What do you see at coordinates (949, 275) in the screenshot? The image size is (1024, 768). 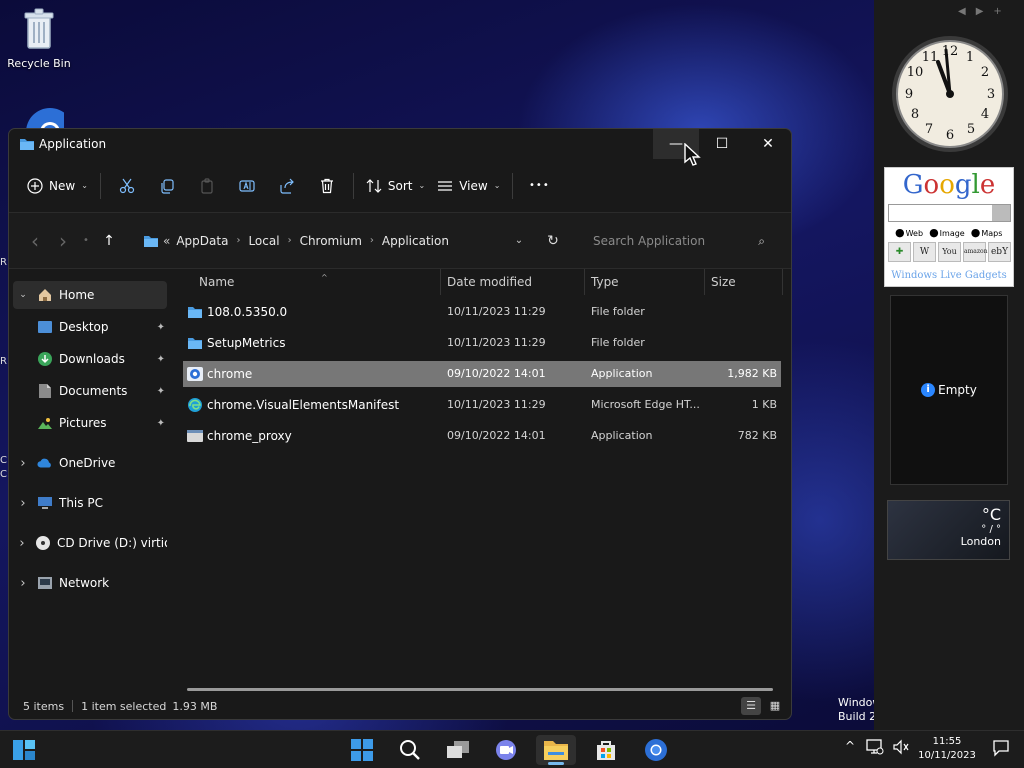 I see `google-gadget-footer: Windows Live Gadgets` at bounding box center [949, 275].